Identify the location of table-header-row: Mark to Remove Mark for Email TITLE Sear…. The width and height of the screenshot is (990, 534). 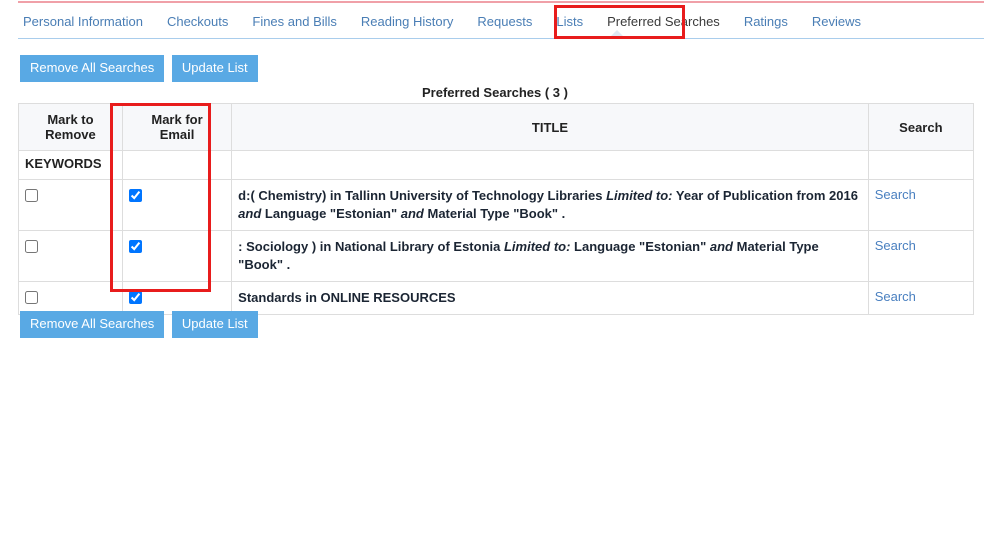
(496, 127).